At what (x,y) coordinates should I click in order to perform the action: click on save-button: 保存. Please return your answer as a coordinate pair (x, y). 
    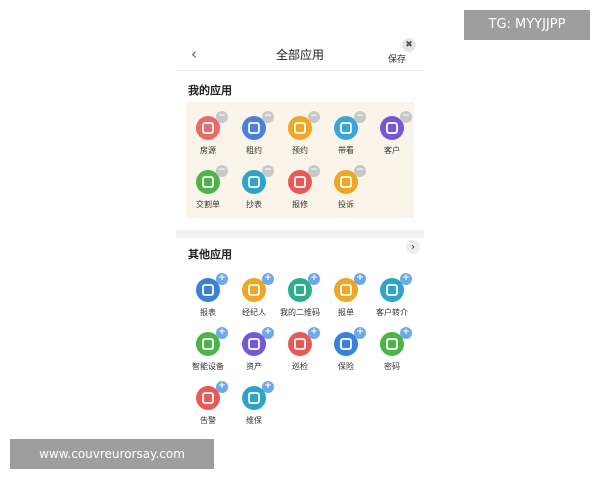
    Looking at the image, I should click on (397, 58).